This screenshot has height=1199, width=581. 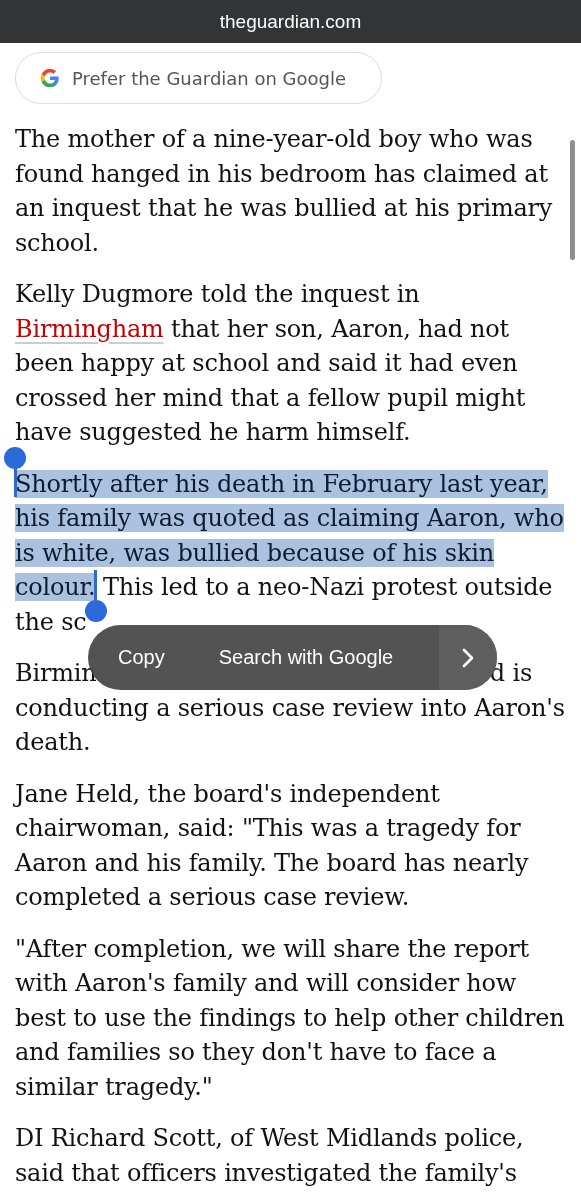 I want to click on article-text-line: death., so click(x=53, y=742).